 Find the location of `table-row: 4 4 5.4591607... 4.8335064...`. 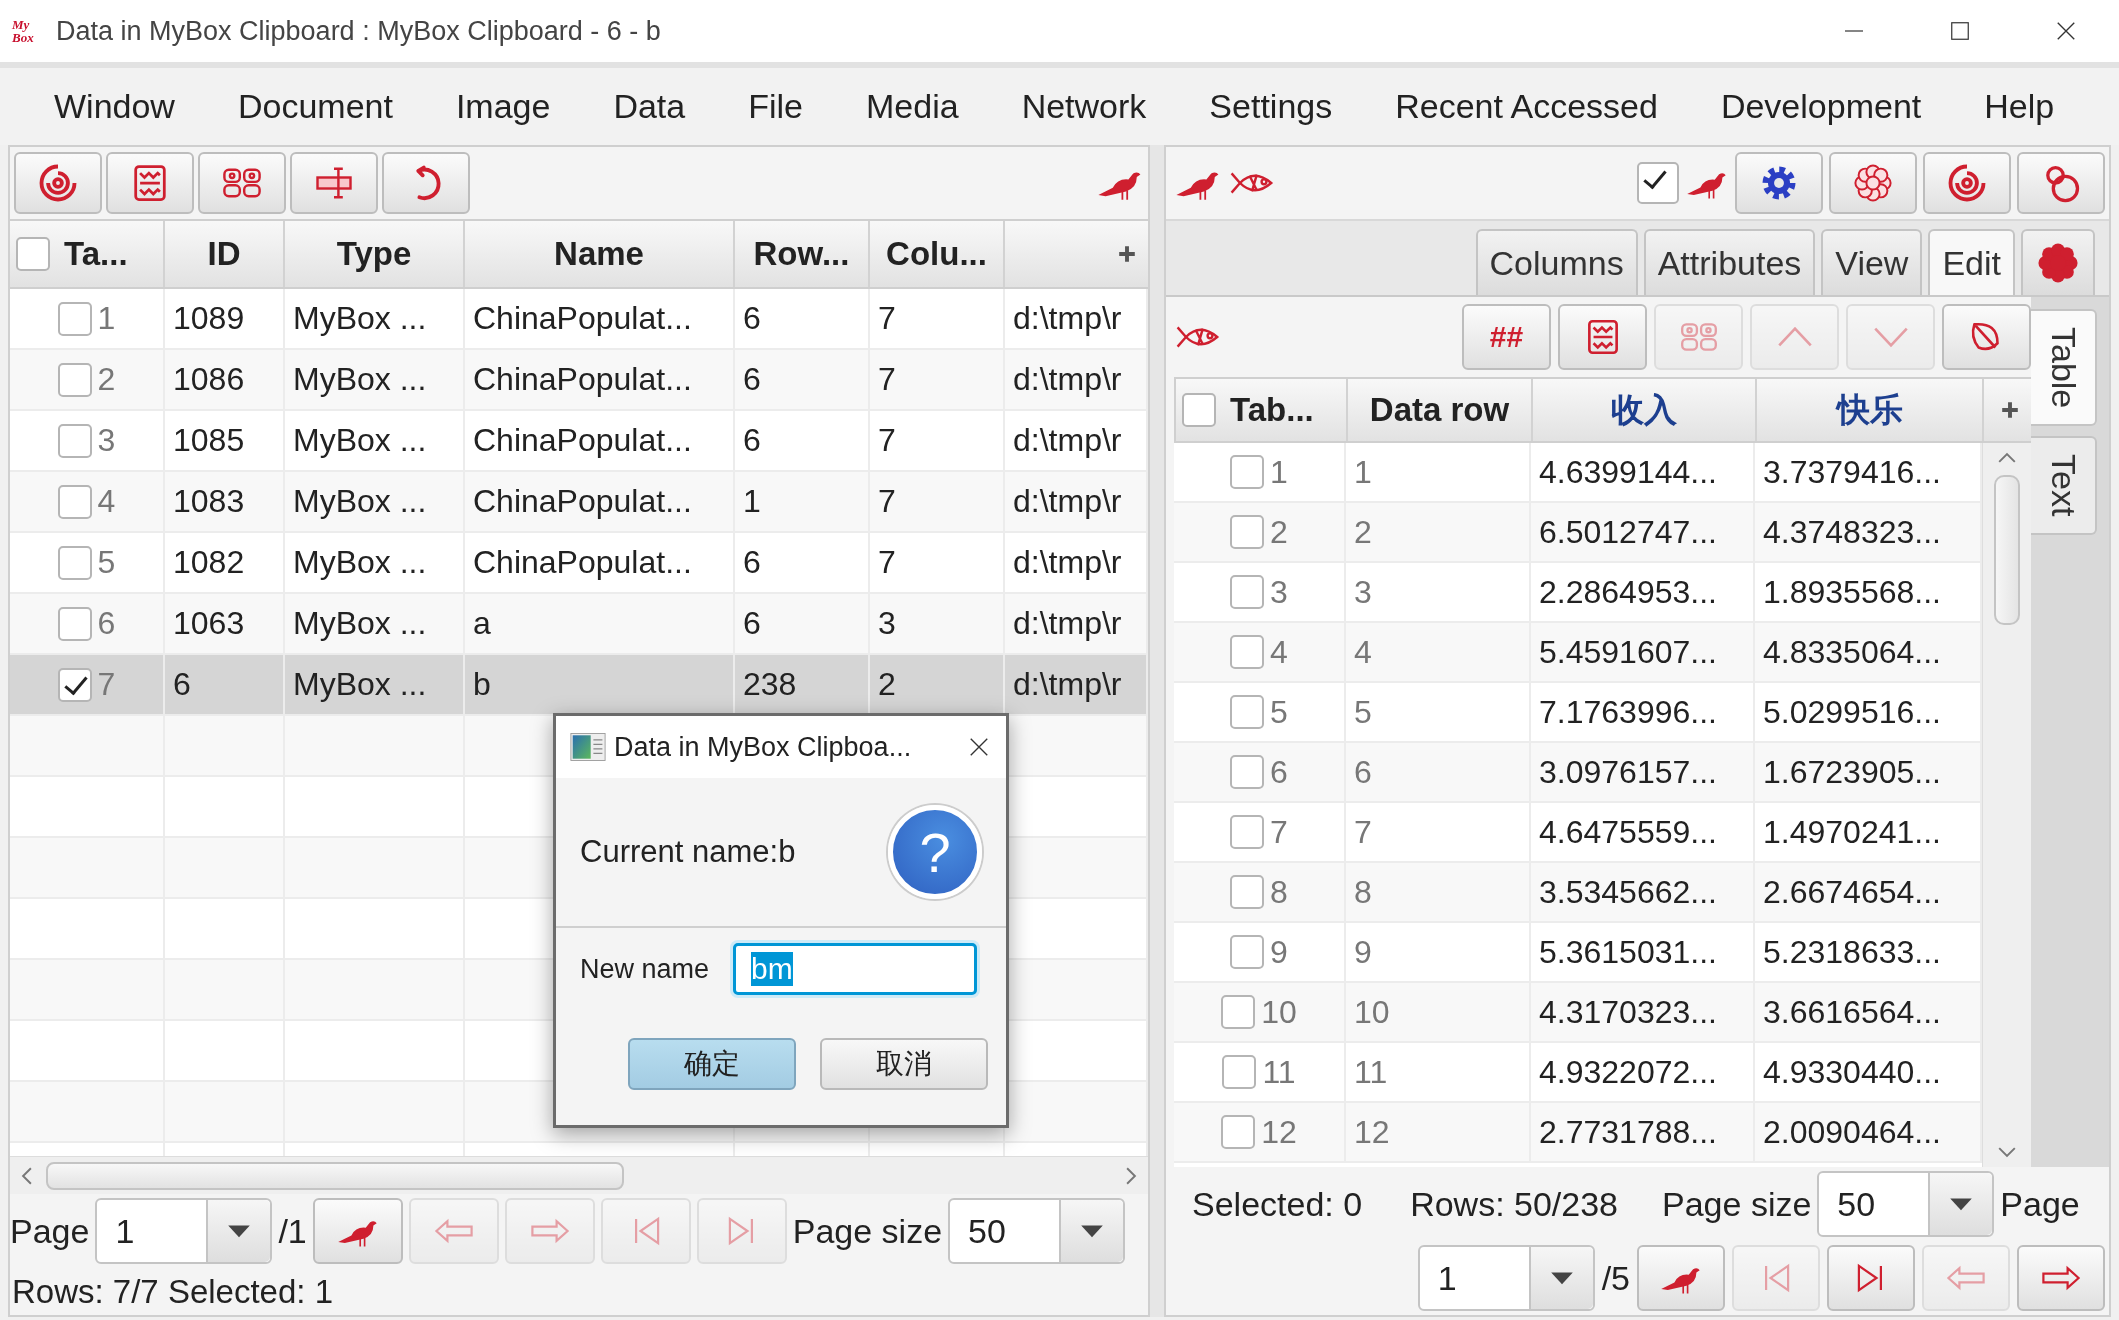

table-row: 4 4 5.4591607... 4.8335064... is located at coordinates (1578, 653).